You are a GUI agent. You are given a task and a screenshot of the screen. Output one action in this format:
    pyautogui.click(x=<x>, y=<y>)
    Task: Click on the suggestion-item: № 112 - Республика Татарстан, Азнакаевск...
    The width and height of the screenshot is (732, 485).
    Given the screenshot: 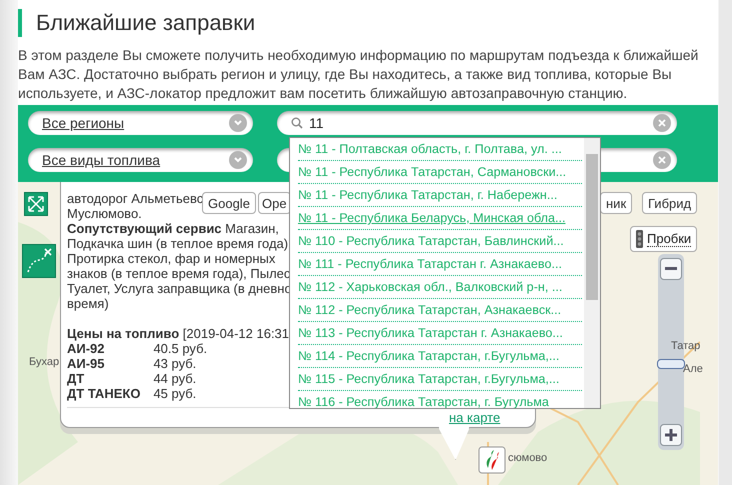 What is the action you would take?
    pyautogui.click(x=440, y=310)
    